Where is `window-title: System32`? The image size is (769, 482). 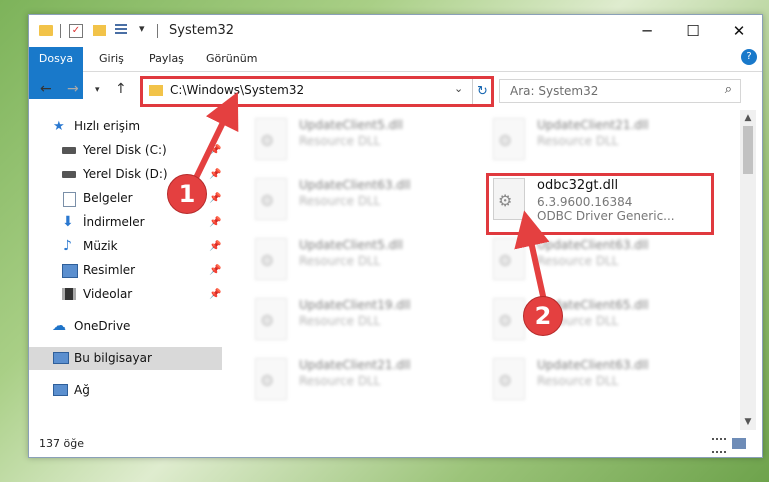 window-title: System32 is located at coordinates (202, 30).